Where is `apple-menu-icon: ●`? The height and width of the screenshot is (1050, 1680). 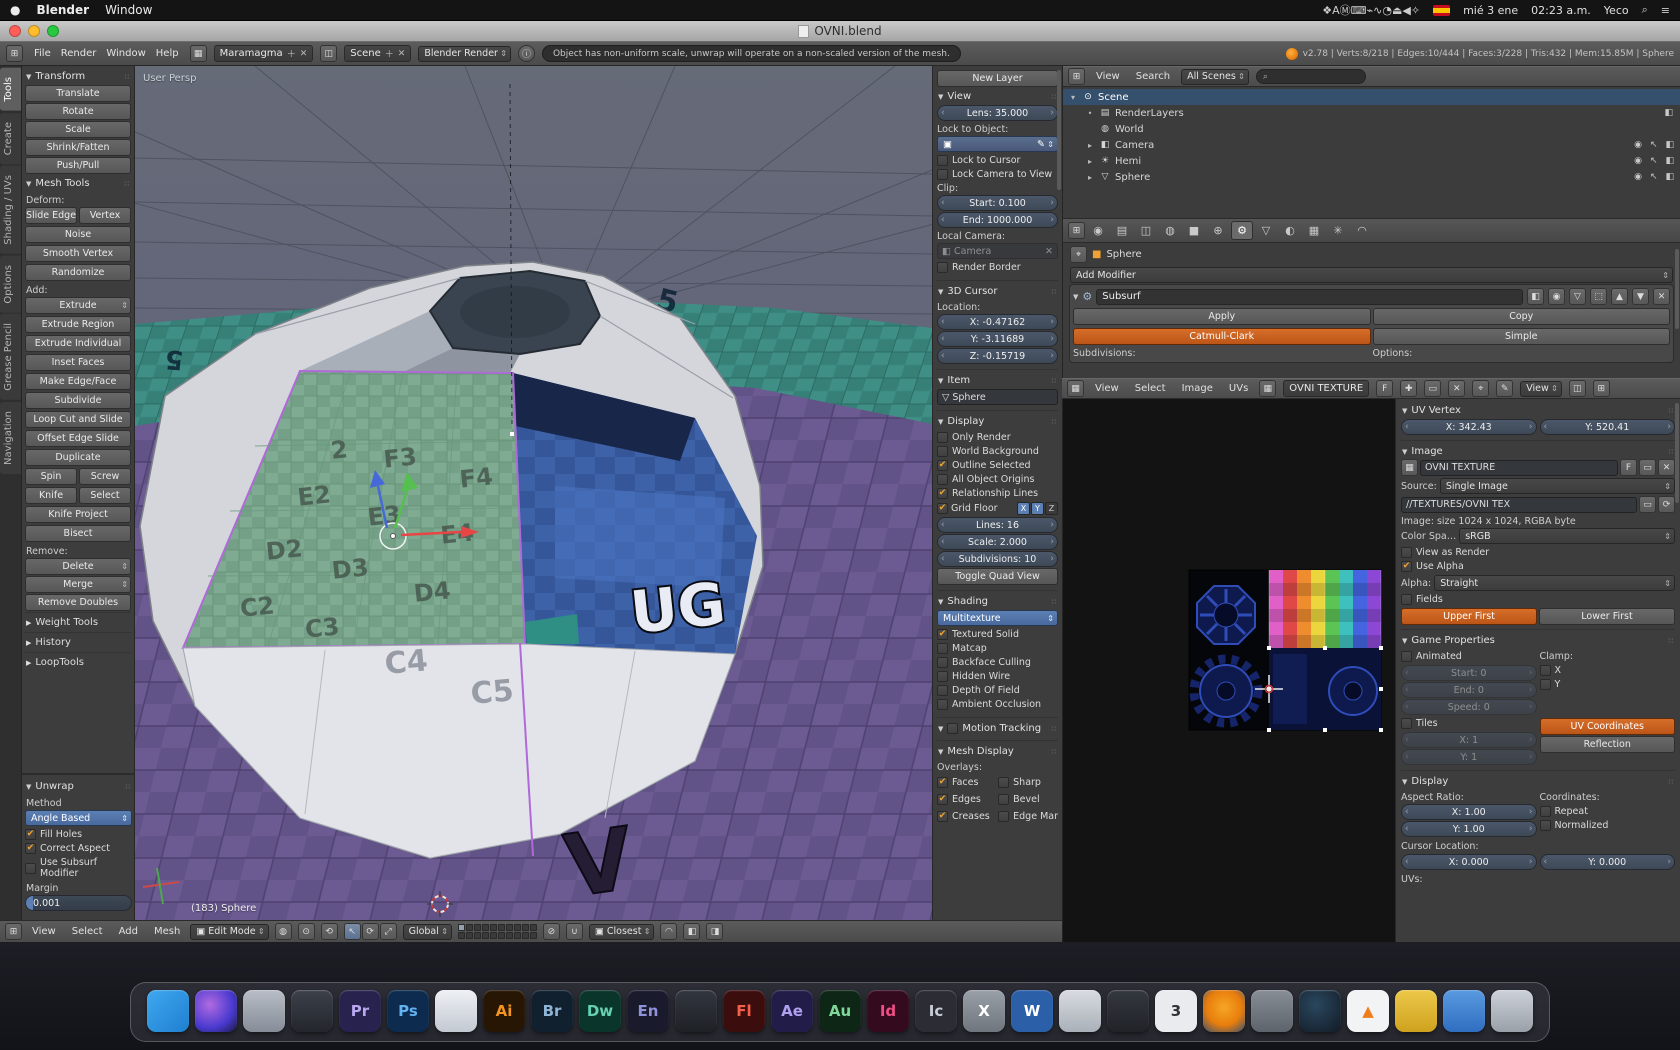
apple-menu-icon: ● is located at coordinates (15, 10).